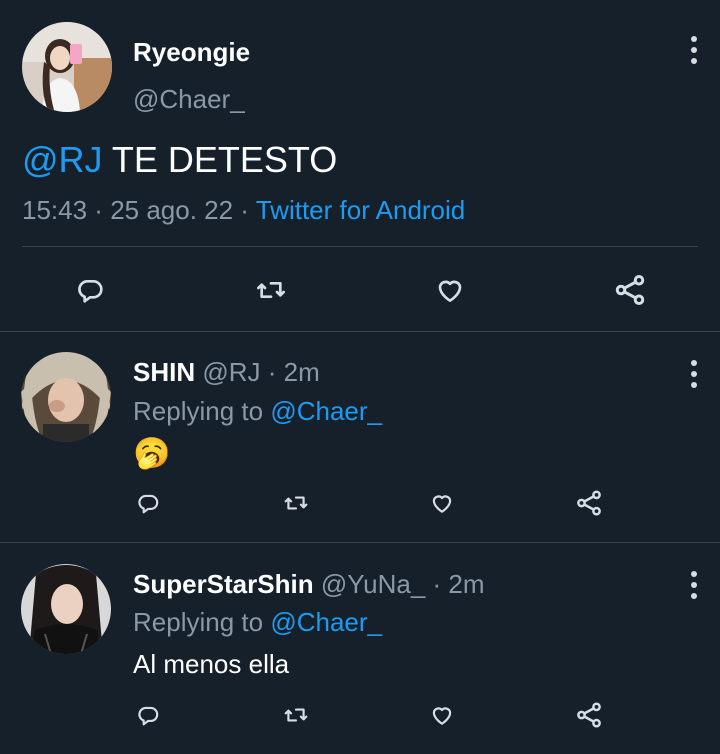  Describe the element at coordinates (360, 246) in the screenshot. I see `meta-divider` at that location.